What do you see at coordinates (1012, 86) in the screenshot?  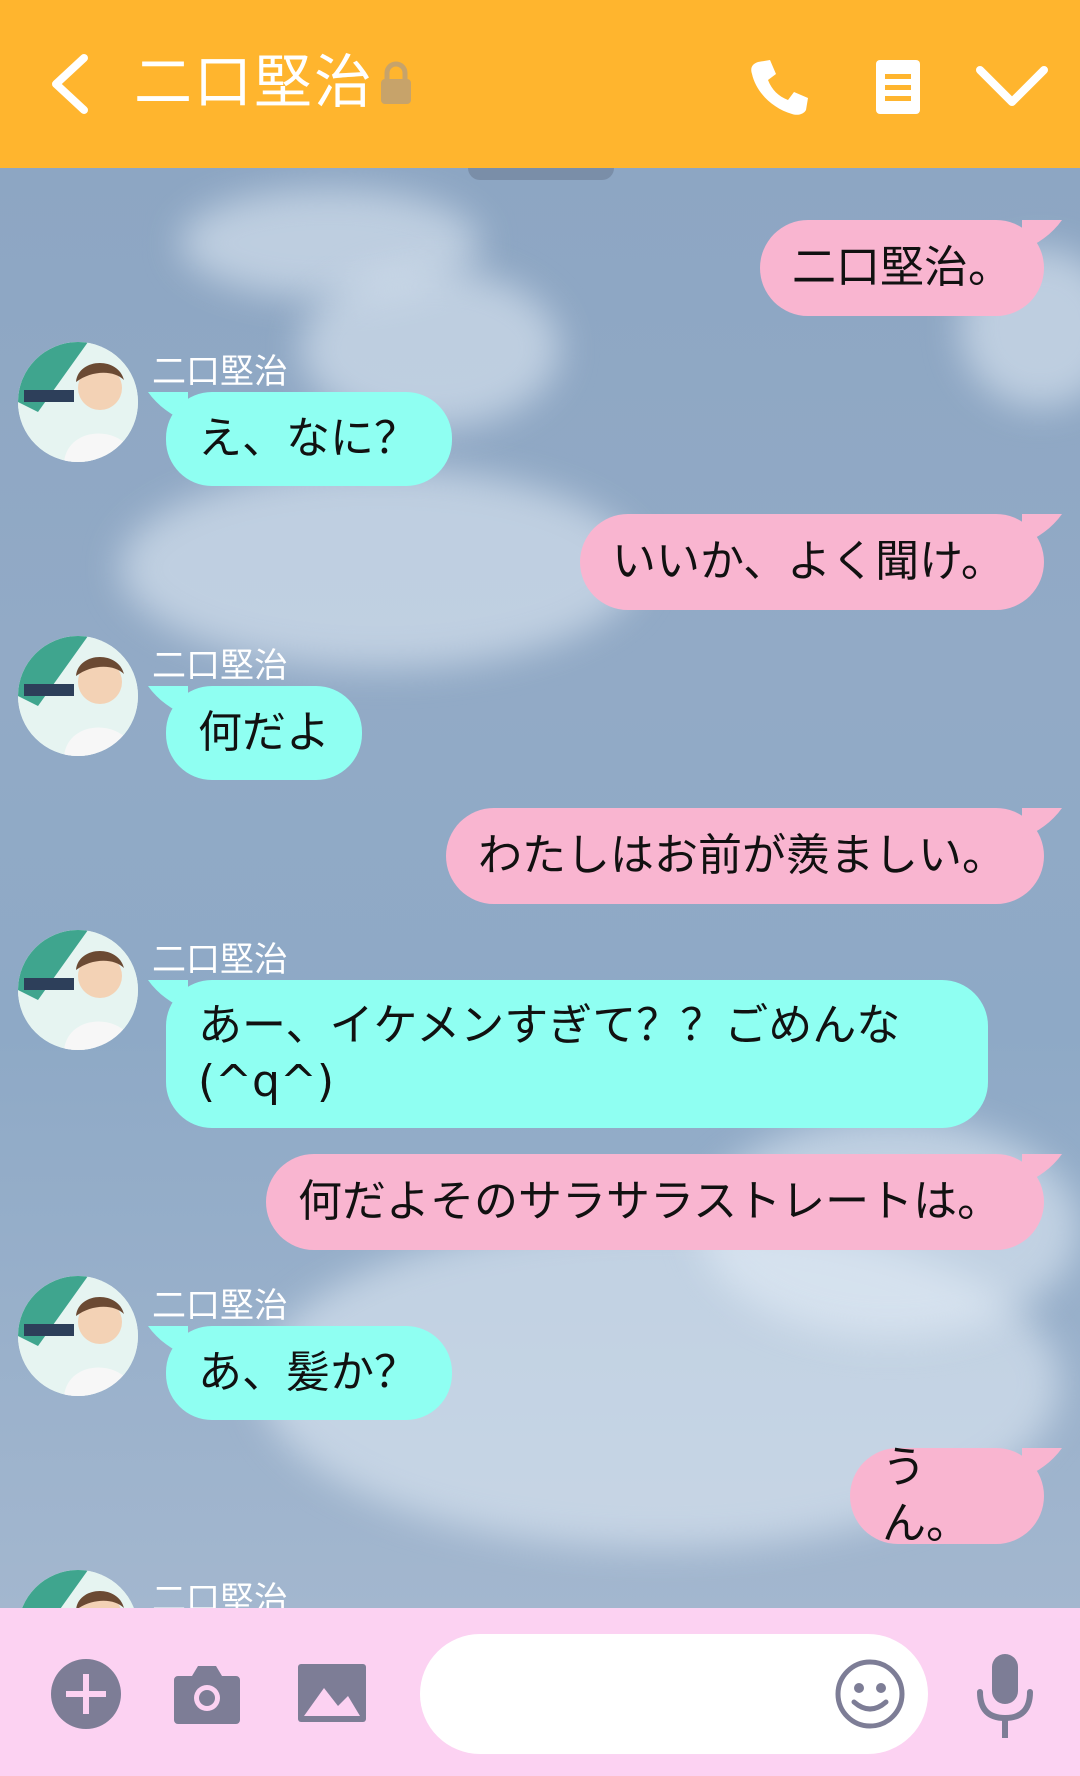 I see `chevron-down-icon` at bounding box center [1012, 86].